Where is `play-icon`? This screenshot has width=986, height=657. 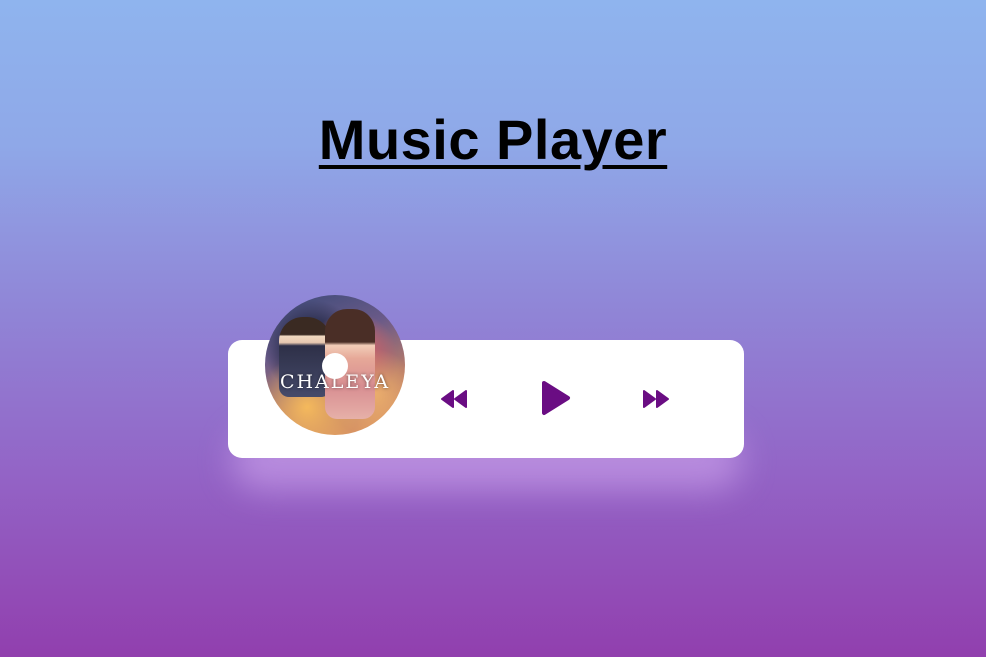
play-icon is located at coordinates (556, 398).